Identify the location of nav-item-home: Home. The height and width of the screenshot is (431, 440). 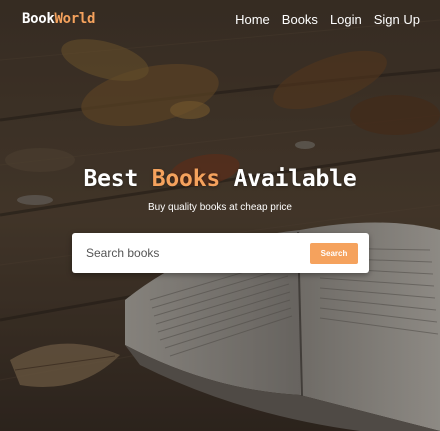
(252, 19).